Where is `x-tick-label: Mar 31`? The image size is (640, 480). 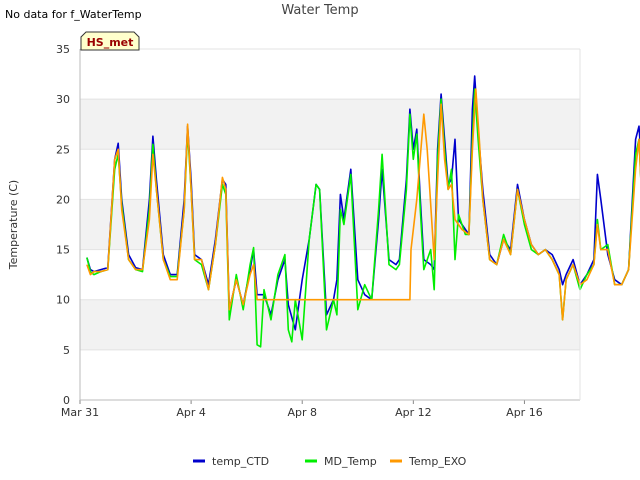
x-tick-label: Mar 31 is located at coordinates (80, 412).